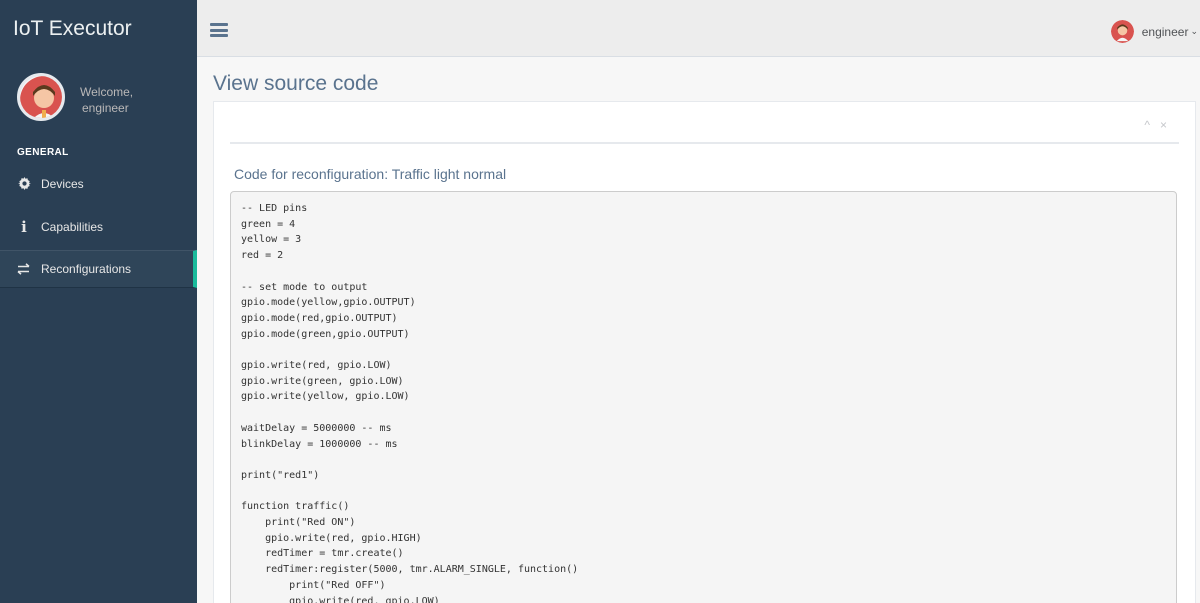 The height and width of the screenshot is (603, 1200). Describe the element at coordinates (1194, 31) in the screenshot. I see `chevron-down-icon: ⌄` at that location.